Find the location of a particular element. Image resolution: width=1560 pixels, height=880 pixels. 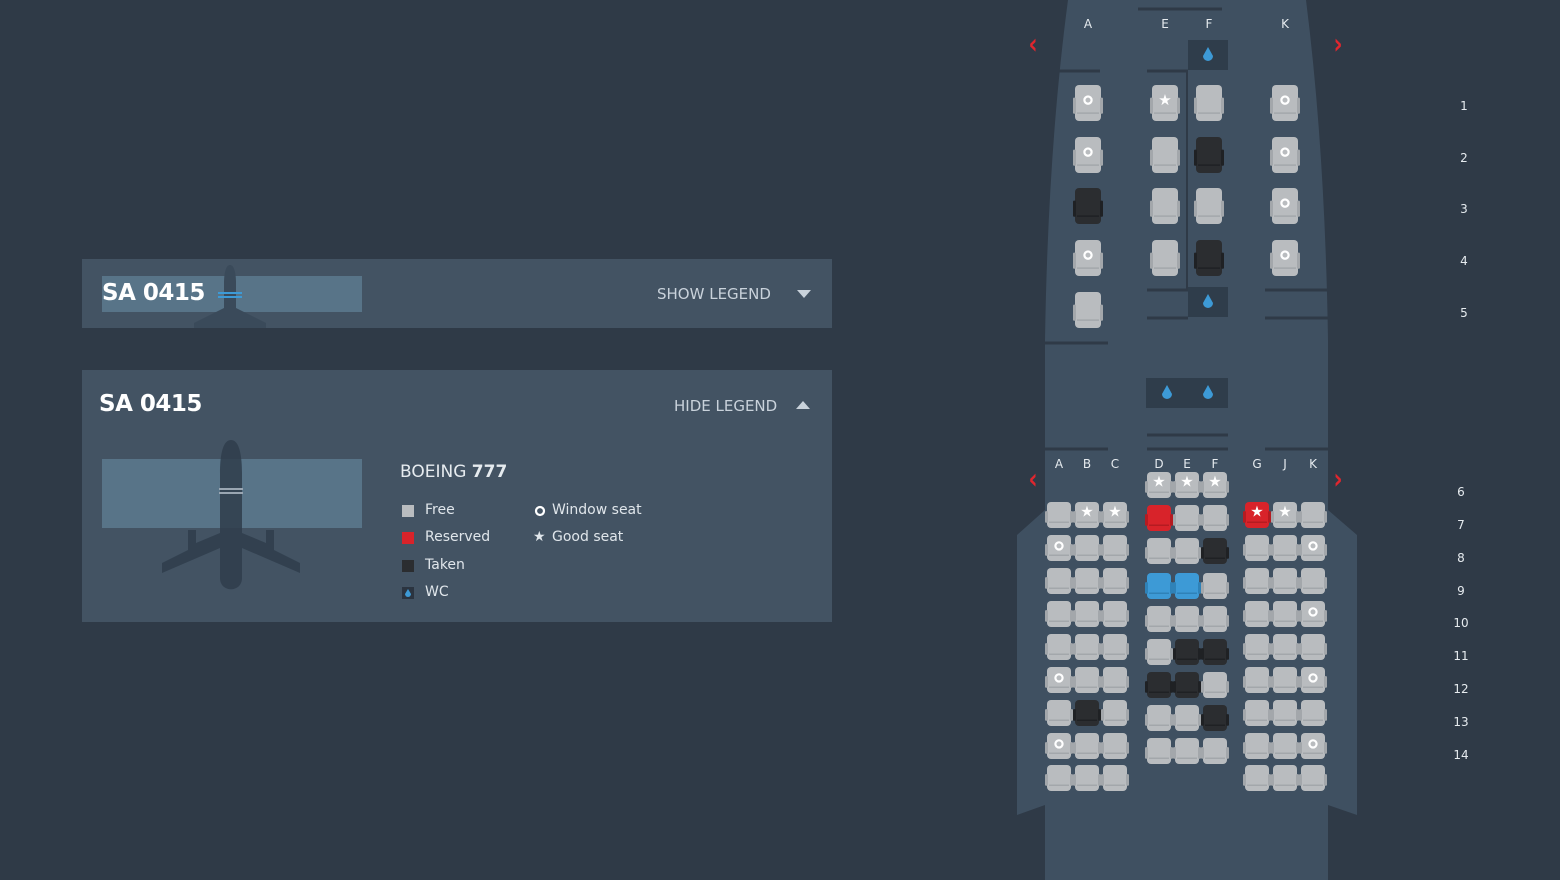

seat-L3C-free is located at coordinates (1115, 583).